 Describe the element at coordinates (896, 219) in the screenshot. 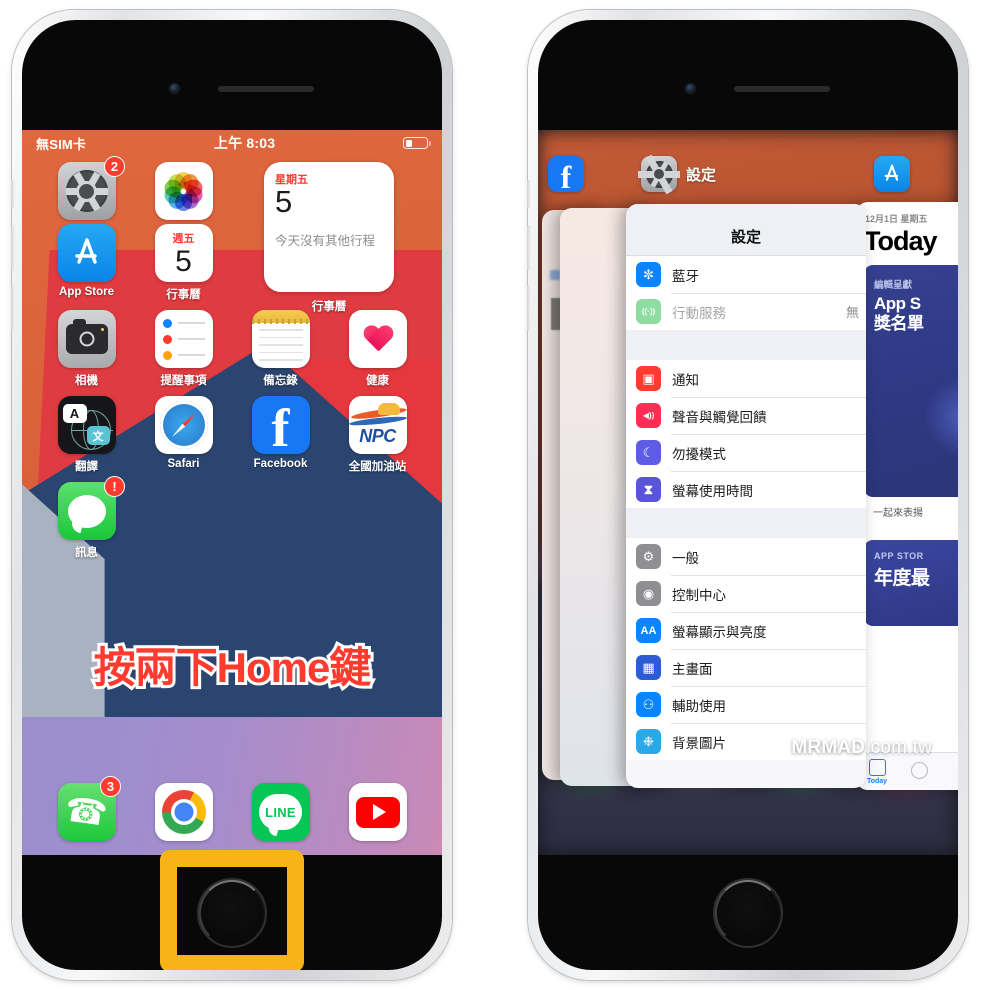

I see `appstore-date: 12月1日 星期五` at that location.